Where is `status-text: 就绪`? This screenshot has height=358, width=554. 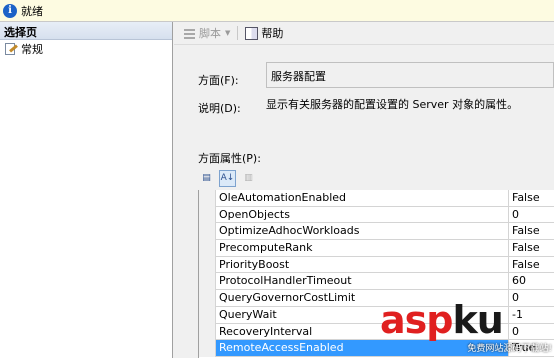 status-text: 就绪 is located at coordinates (32, 11).